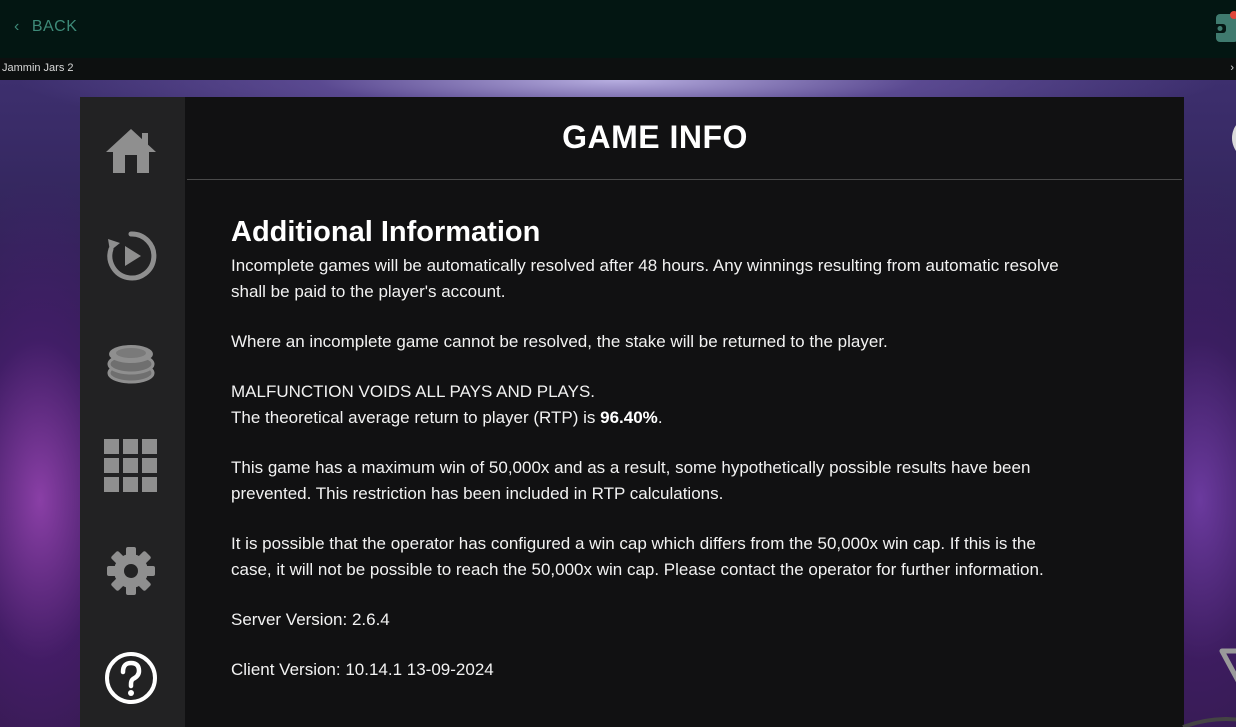 The image size is (1236, 727). Describe the element at coordinates (132, 412) in the screenshot. I see `menu-sidebar` at that location.